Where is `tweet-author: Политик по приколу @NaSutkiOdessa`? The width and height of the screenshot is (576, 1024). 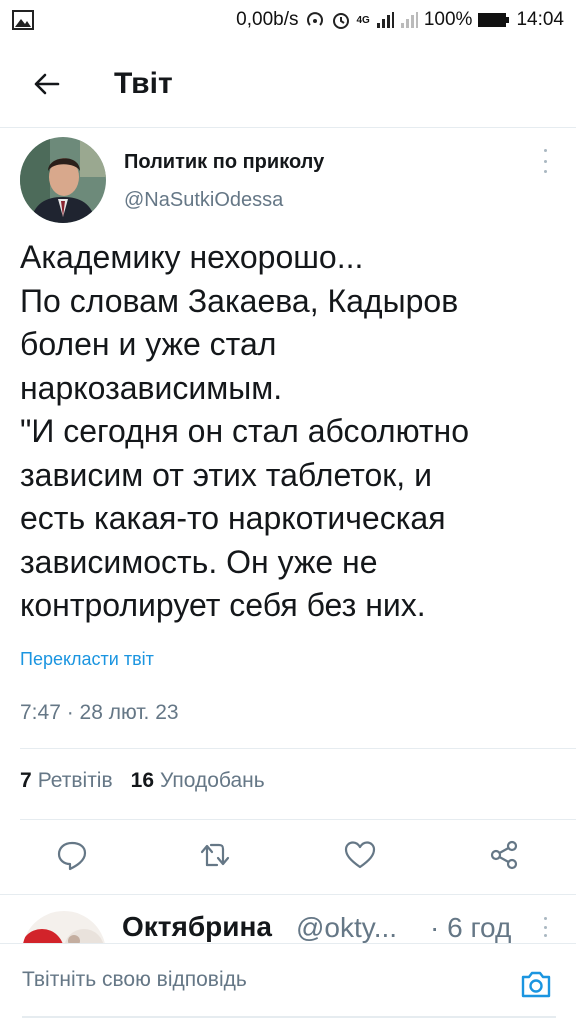
tweet-author: Политик по приколу @NaSutkiOdessa is located at coordinates (288, 179).